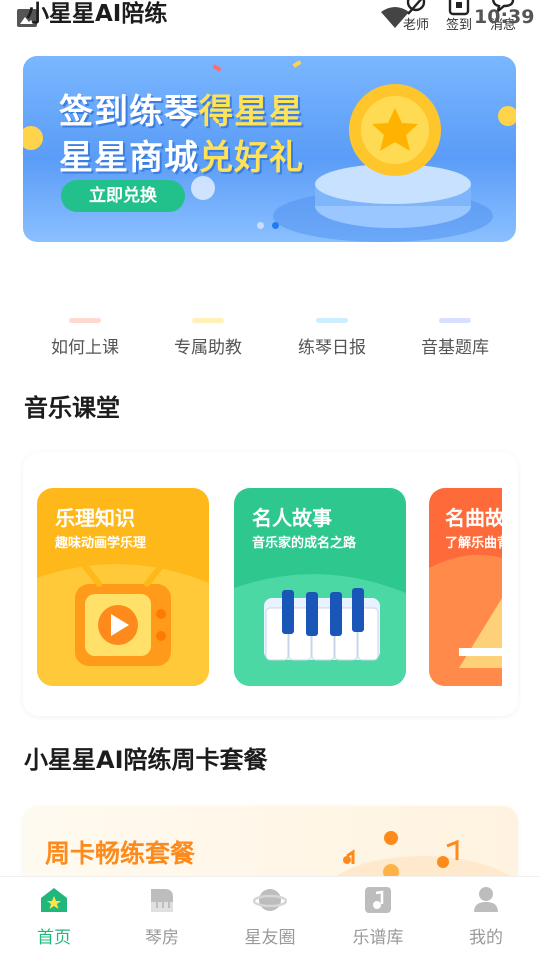 Image resolution: width=540 pixels, height=961 pixels. Describe the element at coordinates (415, 25) in the screenshot. I see `teacher-label: 老师` at that location.